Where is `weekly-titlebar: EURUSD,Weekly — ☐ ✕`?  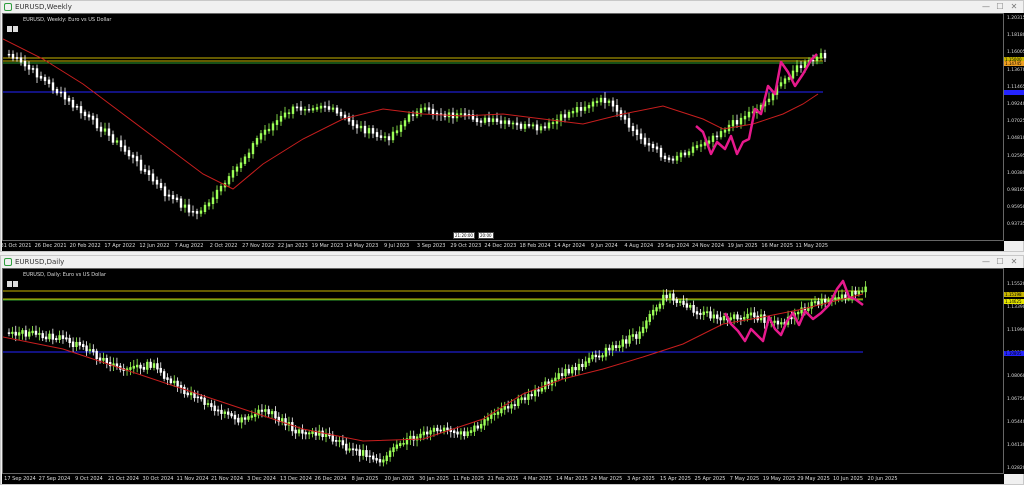 weekly-titlebar: EURUSD,Weekly — ☐ ✕ is located at coordinates (512, 7).